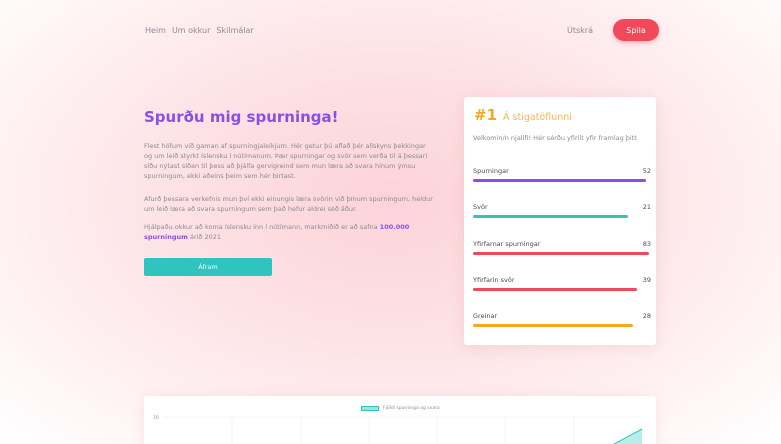  What do you see at coordinates (485, 316) in the screenshot?
I see `stat-label: Greinar` at bounding box center [485, 316].